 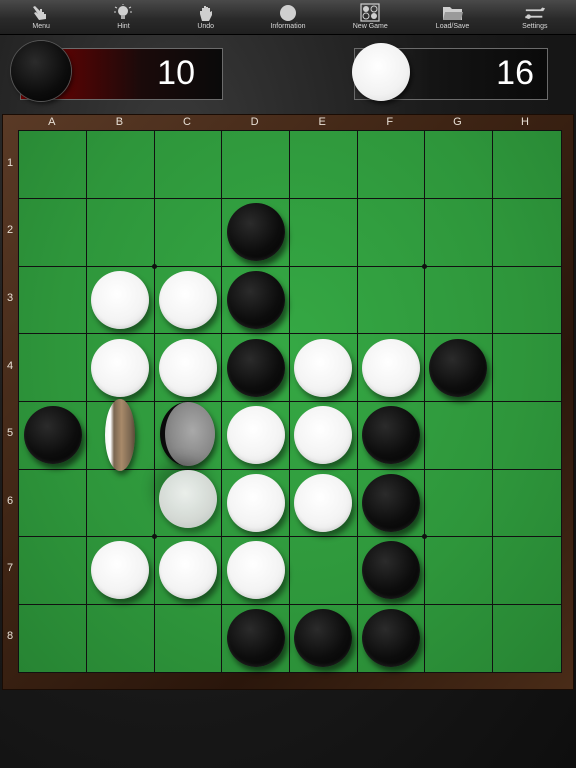 I want to click on information-label: Information, so click(x=288, y=26).